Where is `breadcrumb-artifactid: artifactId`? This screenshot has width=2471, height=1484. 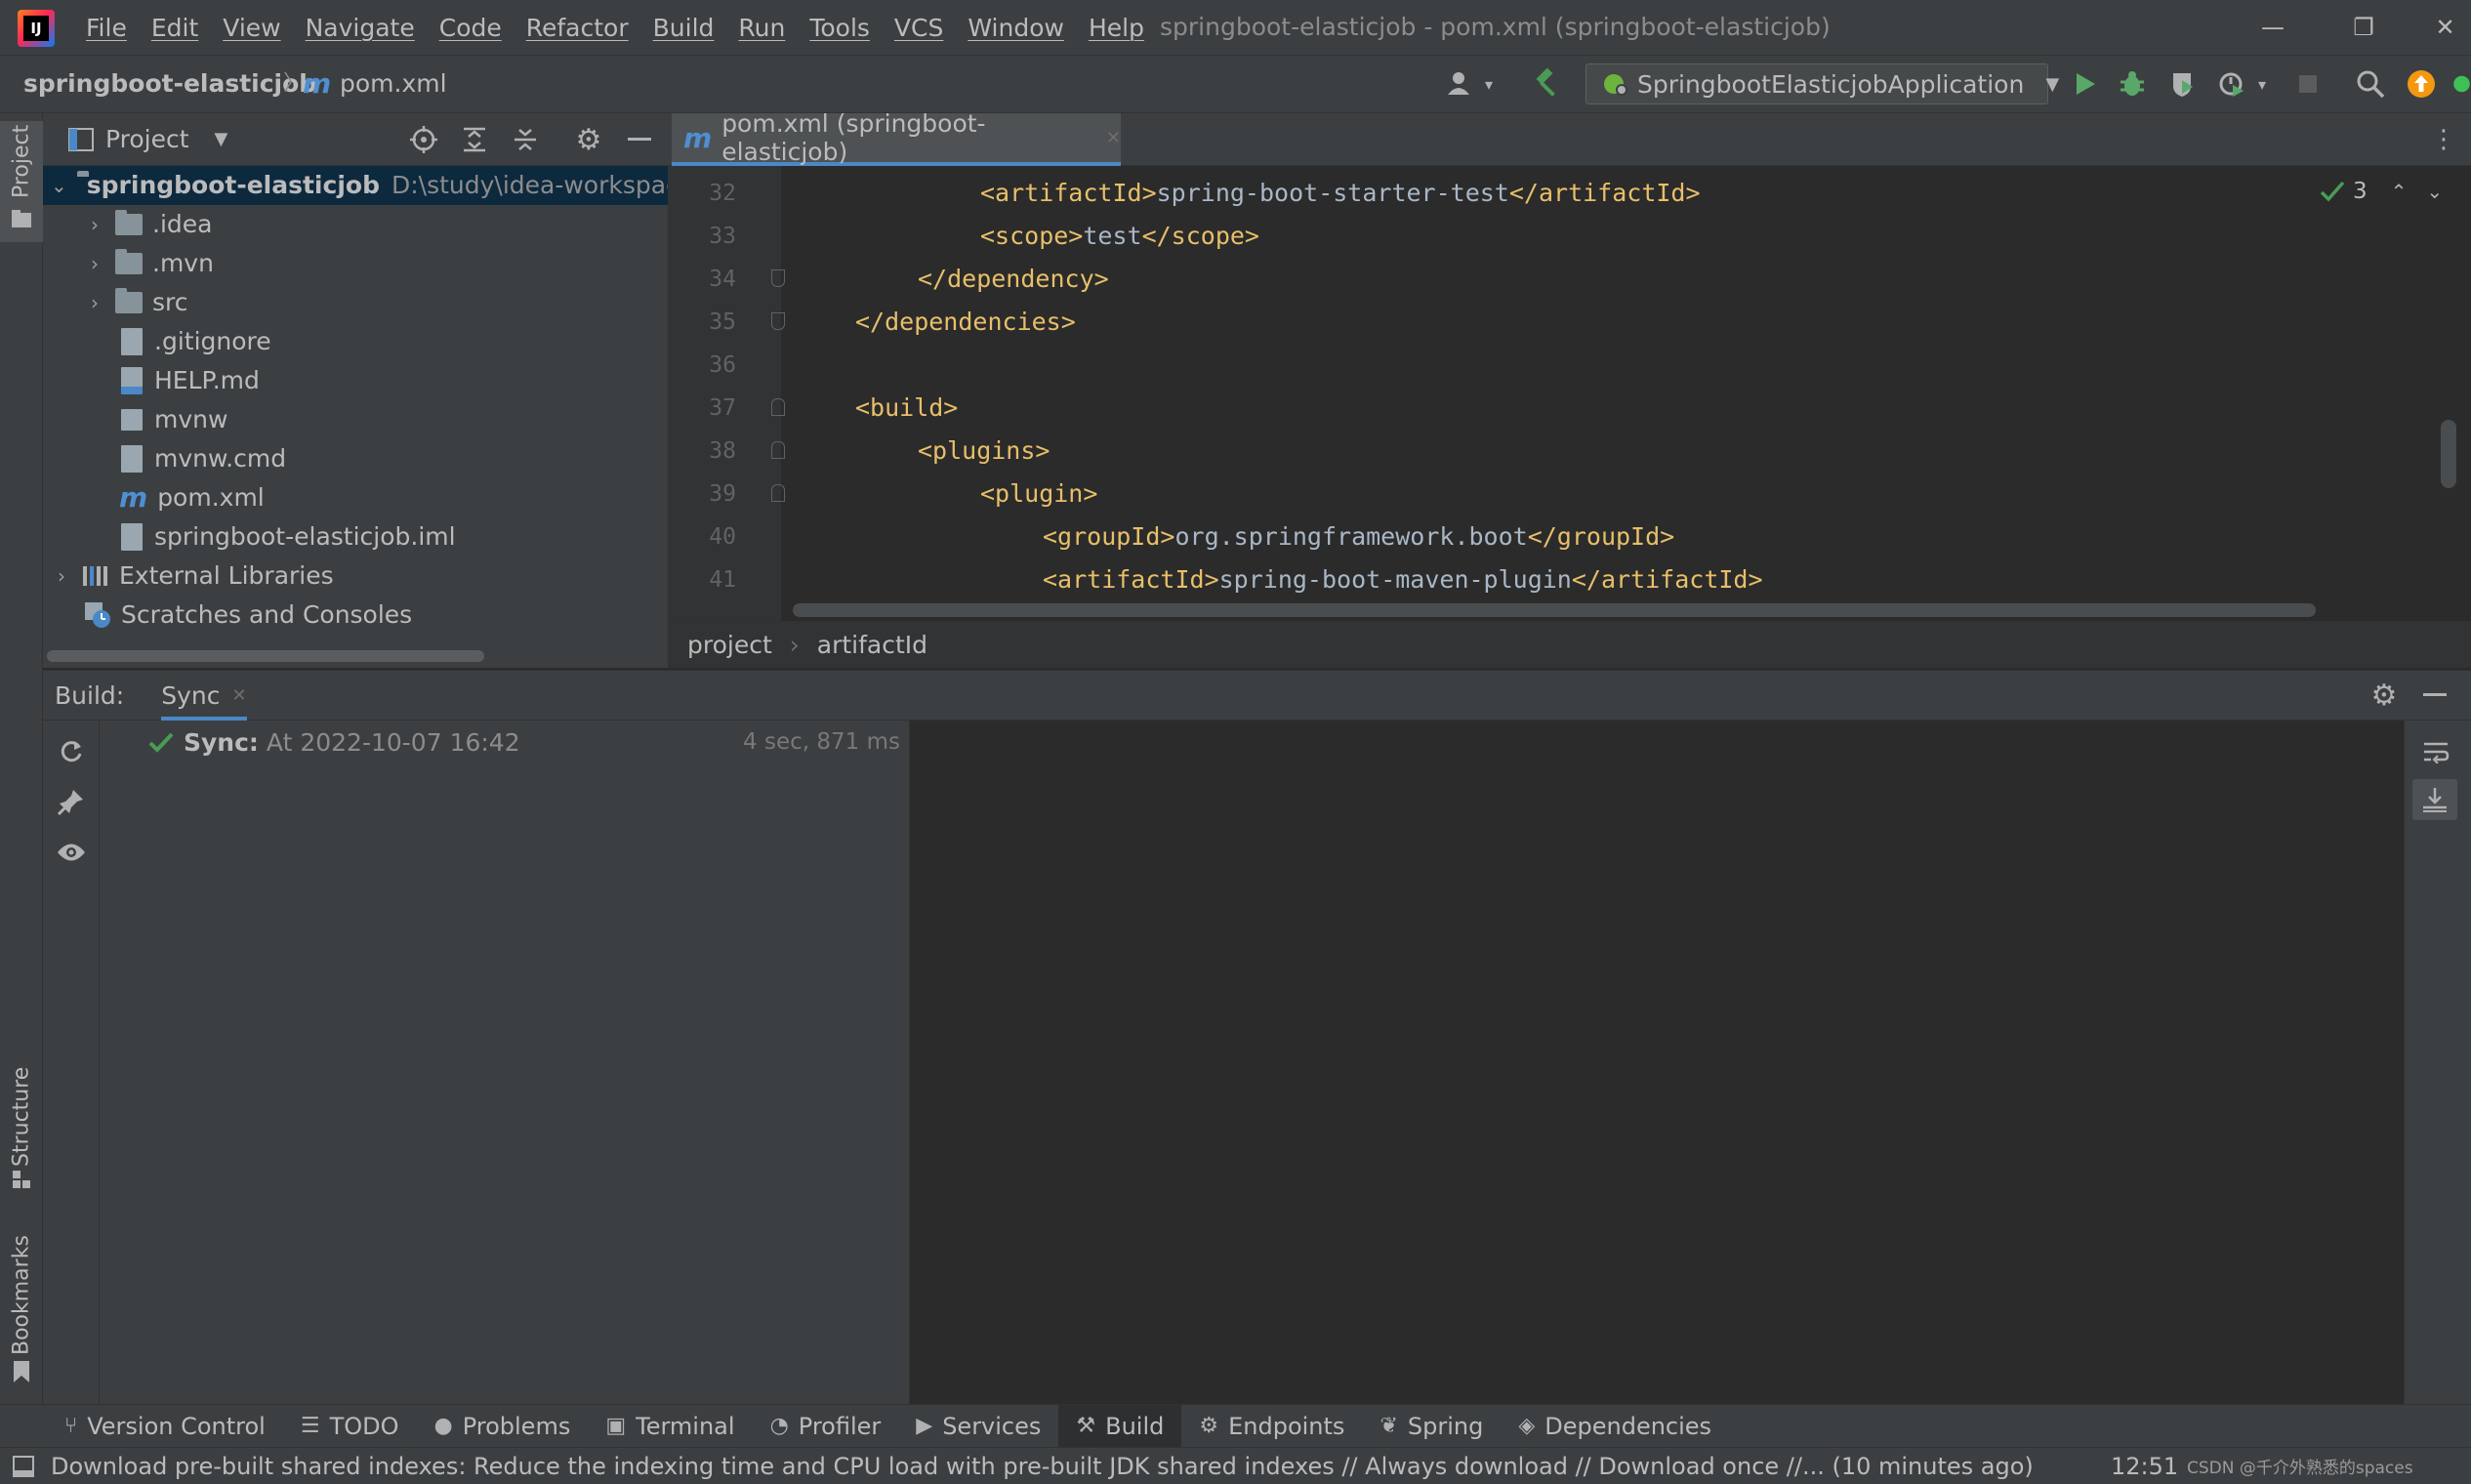
breadcrumb-artifactid: artifactId is located at coordinates (872, 645).